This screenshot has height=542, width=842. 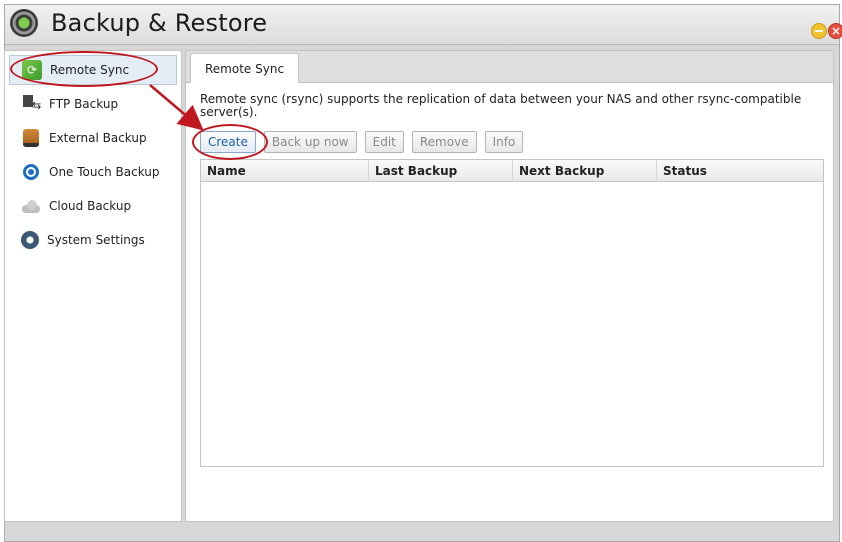 What do you see at coordinates (104, 172) in the screenshot?
I see `sidebar-item-label: One Touch Backup` at bounding box center [104, 172].